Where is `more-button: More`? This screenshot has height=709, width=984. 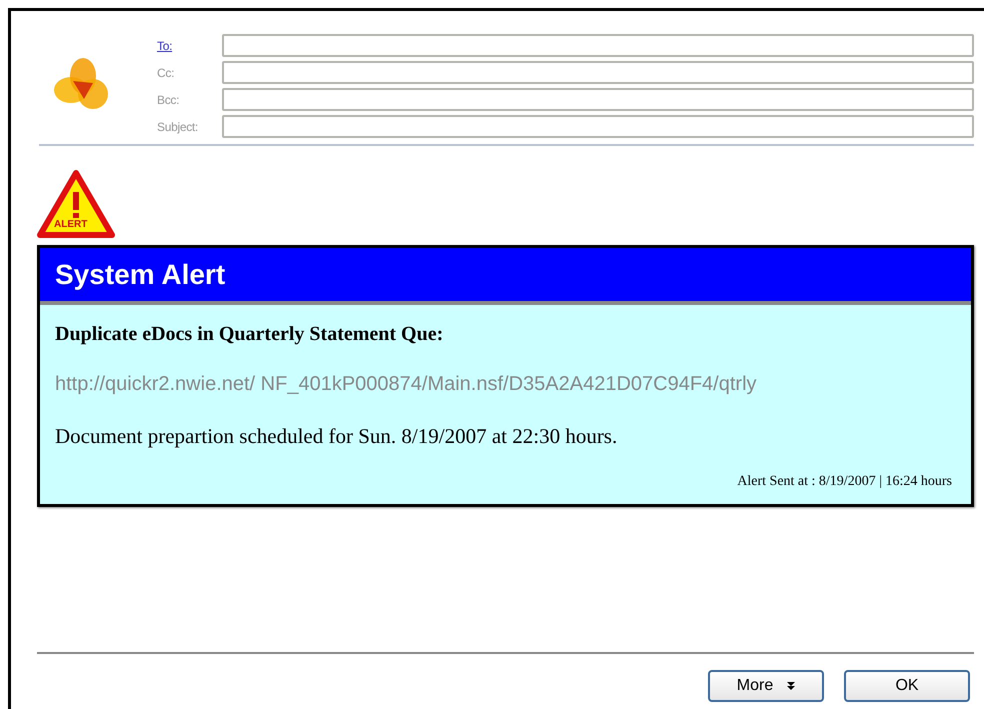 more-button: More is located at coordinates (766, 686).